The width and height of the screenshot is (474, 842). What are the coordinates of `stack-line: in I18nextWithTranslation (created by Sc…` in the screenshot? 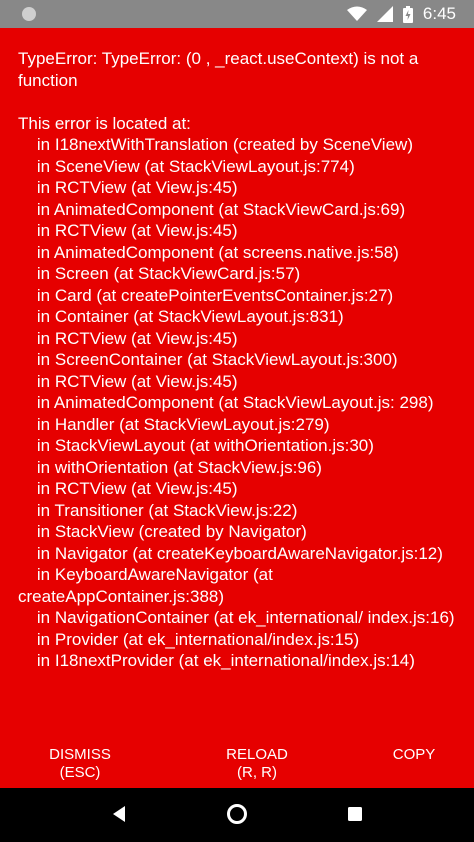 It's located at (215, 144).